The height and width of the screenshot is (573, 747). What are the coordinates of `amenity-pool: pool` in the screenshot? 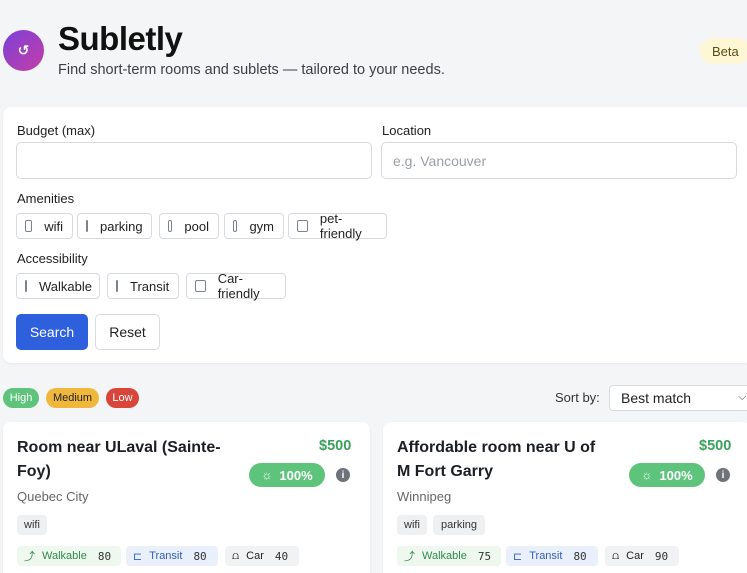 It's located at (189, 226).